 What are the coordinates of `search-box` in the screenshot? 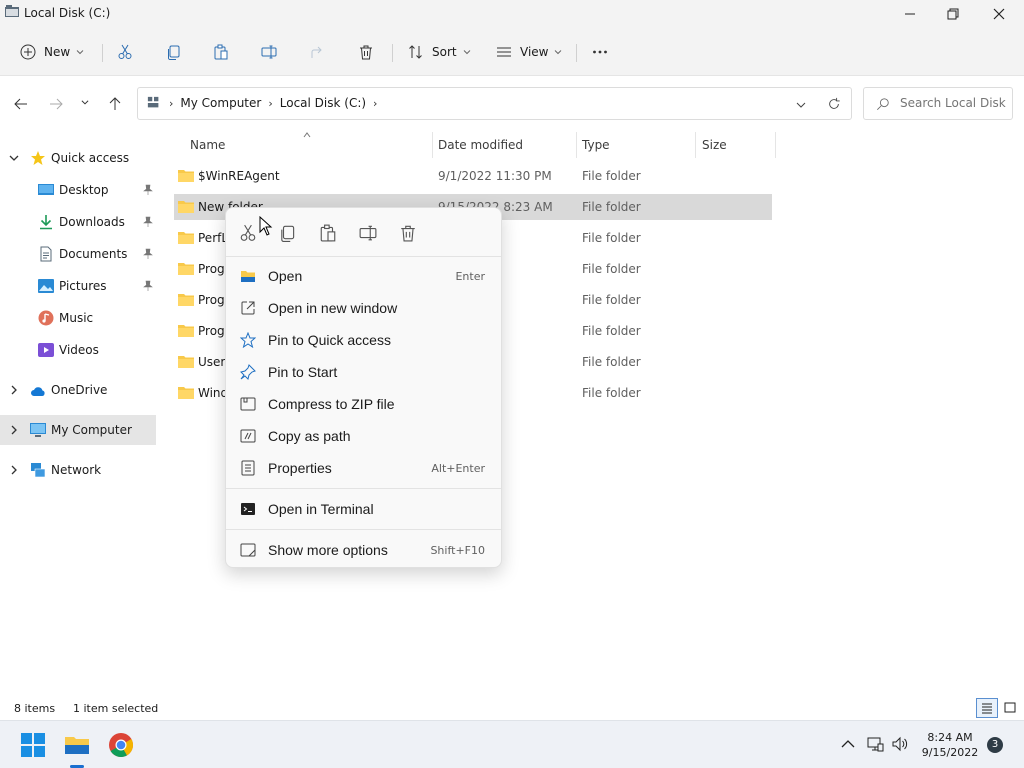 It's located at (938, 103).